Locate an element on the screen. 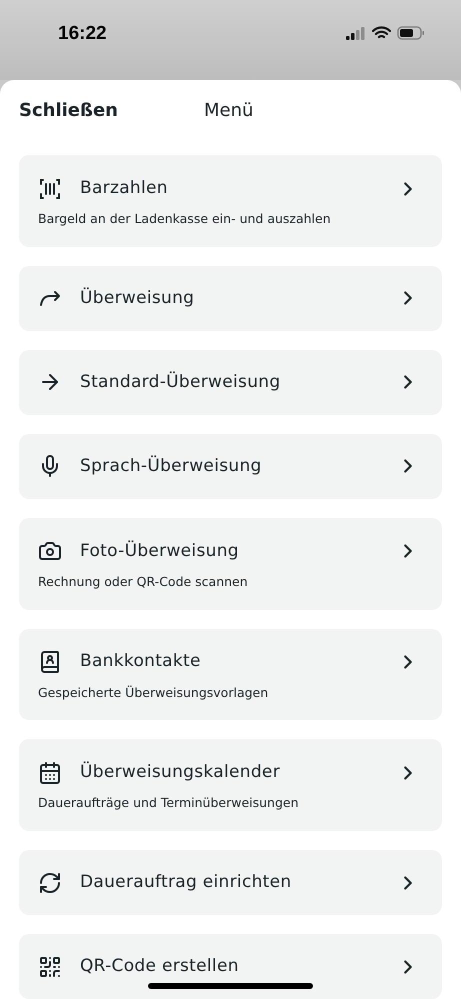 Image resolution: width=461 pixels, height=999 pixels. menu-item-subtitle: Gespeicherte Überweisungsvorlagen is located at coordinates (154, 693).